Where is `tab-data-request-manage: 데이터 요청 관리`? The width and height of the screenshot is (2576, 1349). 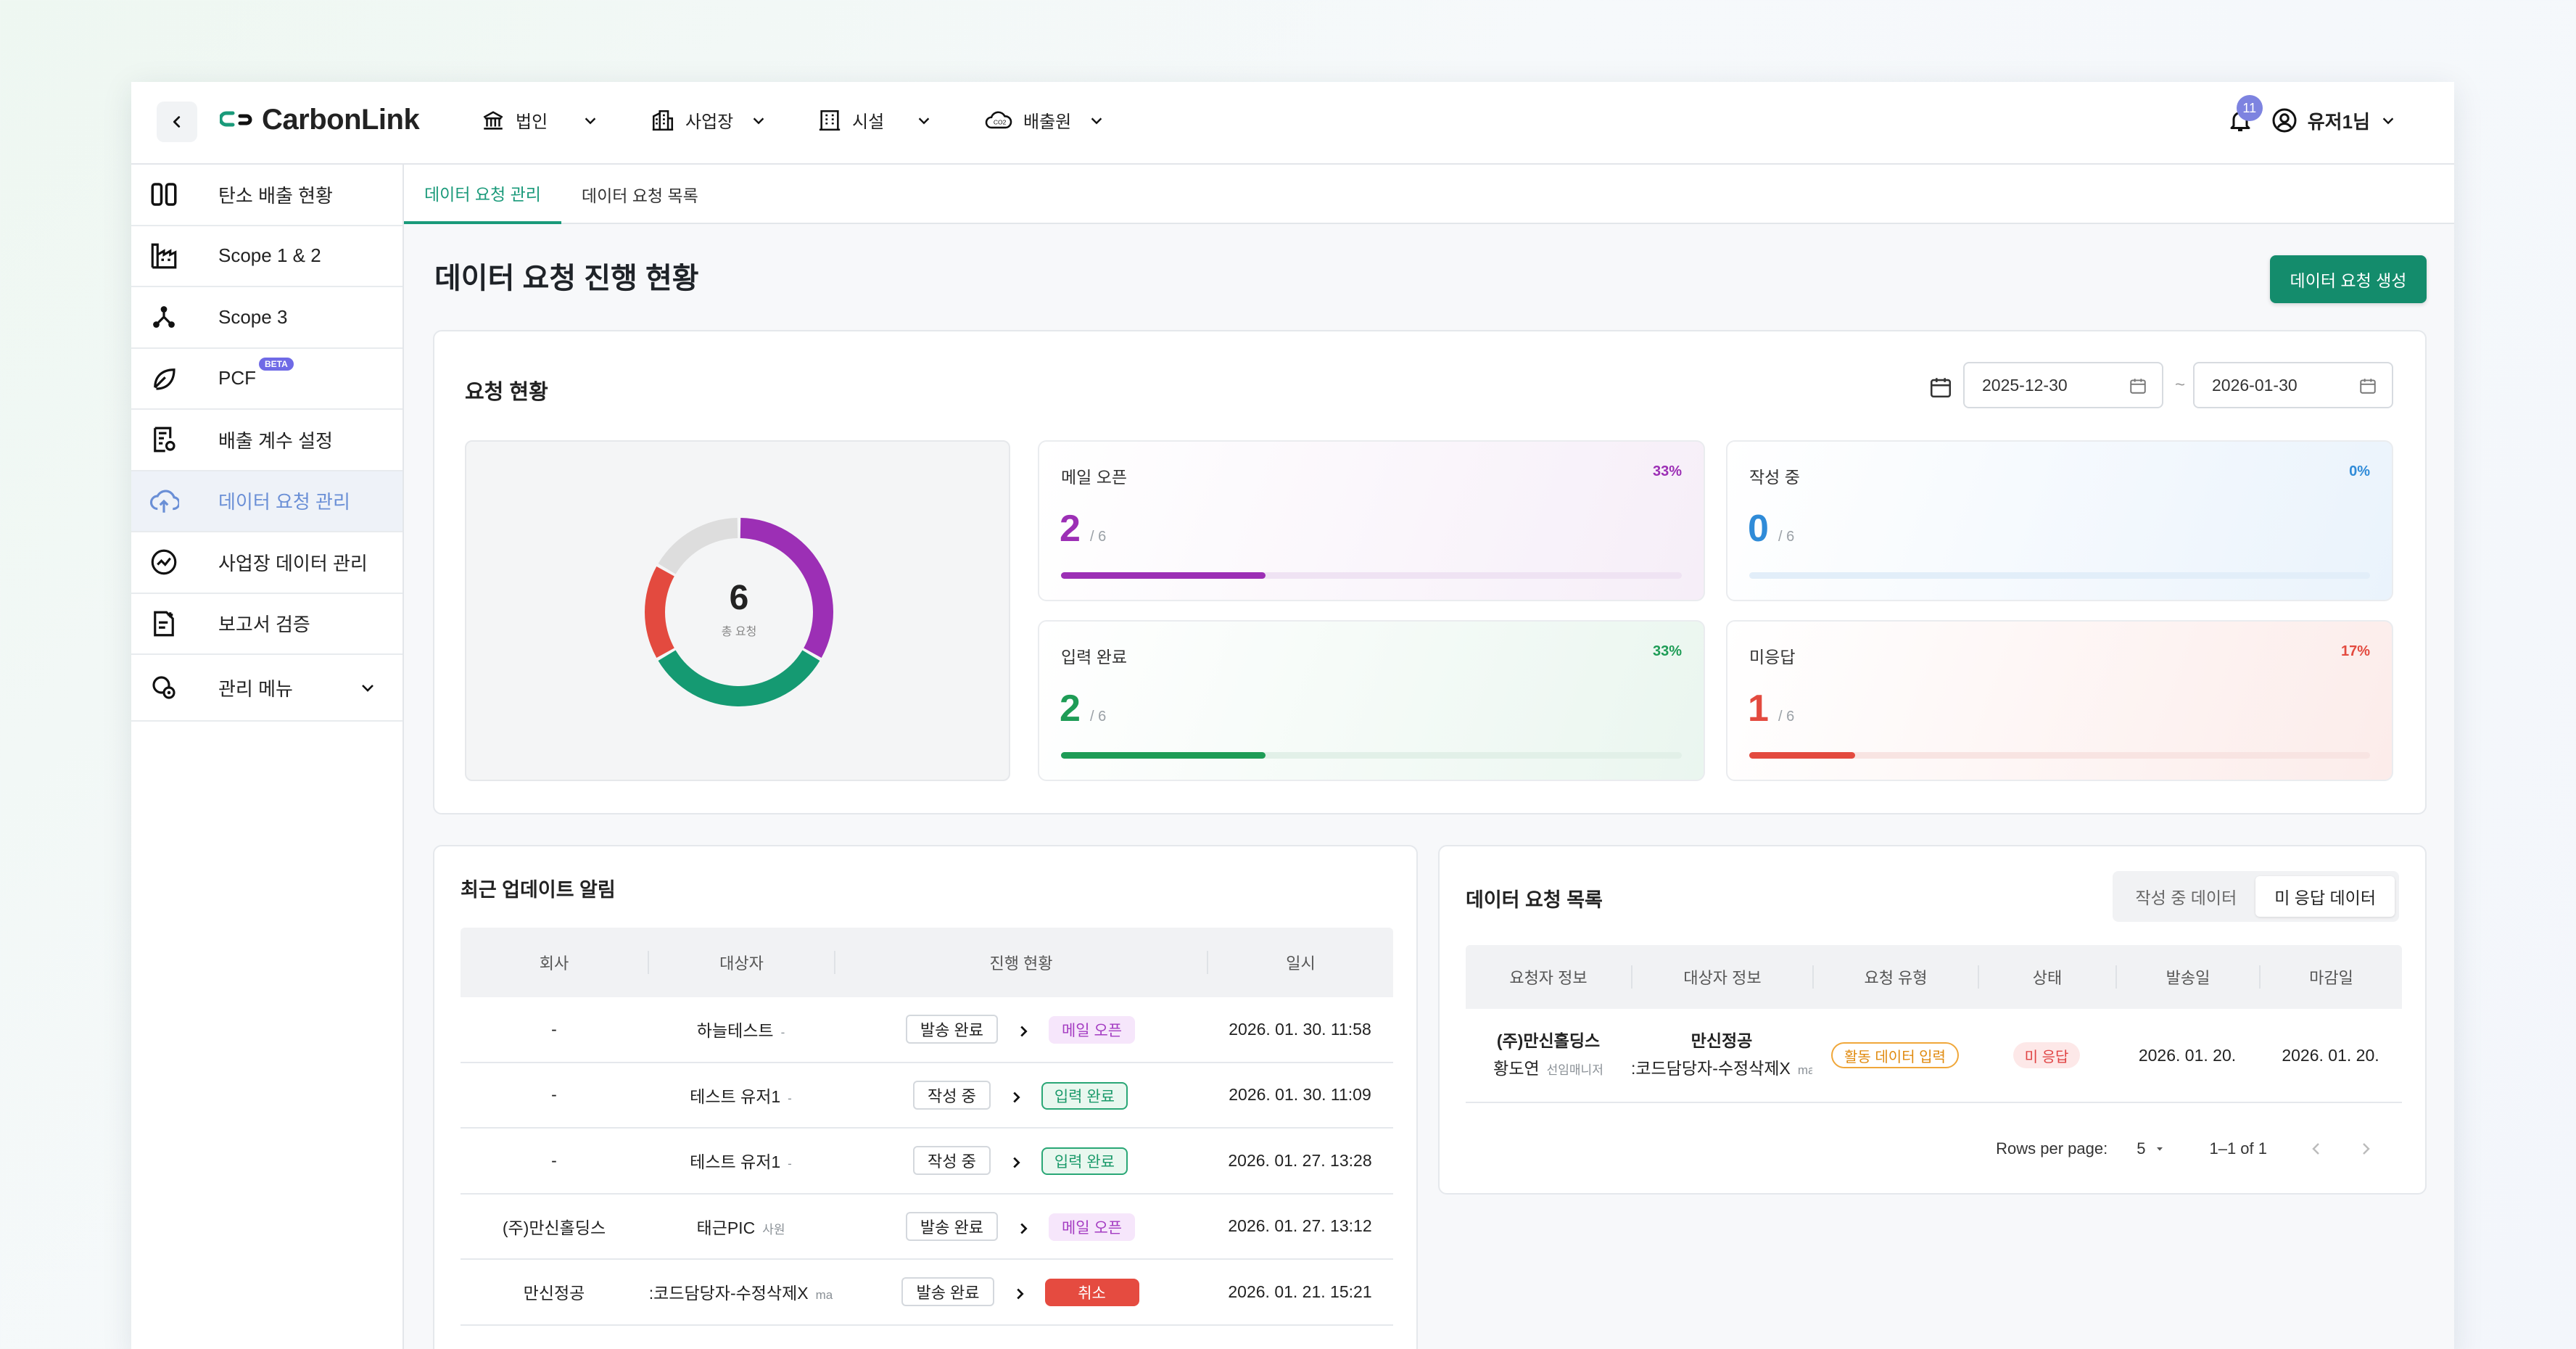 tab-data-request-manage: 데이터 요청 관리 is located at coordinates (482, 194).